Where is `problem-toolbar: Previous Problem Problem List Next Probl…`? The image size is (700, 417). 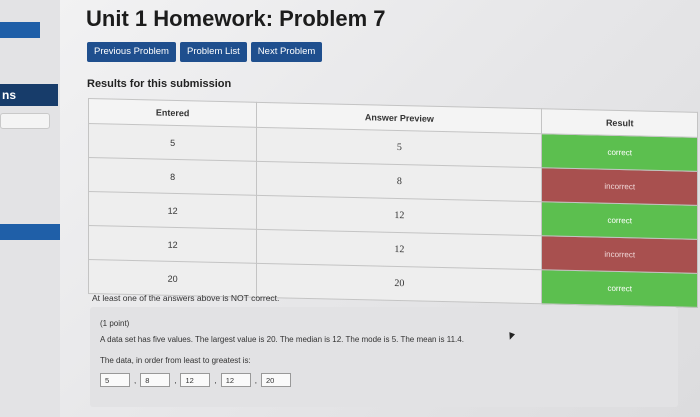 problem-toolbar: Previous Problem Problem List Next Probl… is located at coordinates (206, 52).